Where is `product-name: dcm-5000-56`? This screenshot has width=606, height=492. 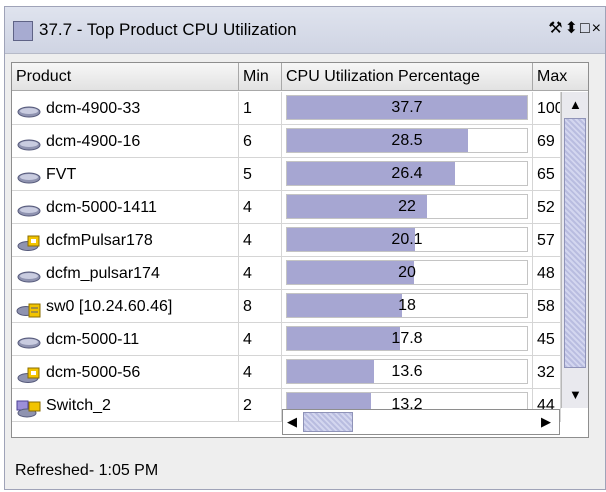
product-name: dcm-5000-56 is located at coordinates (93, 372).